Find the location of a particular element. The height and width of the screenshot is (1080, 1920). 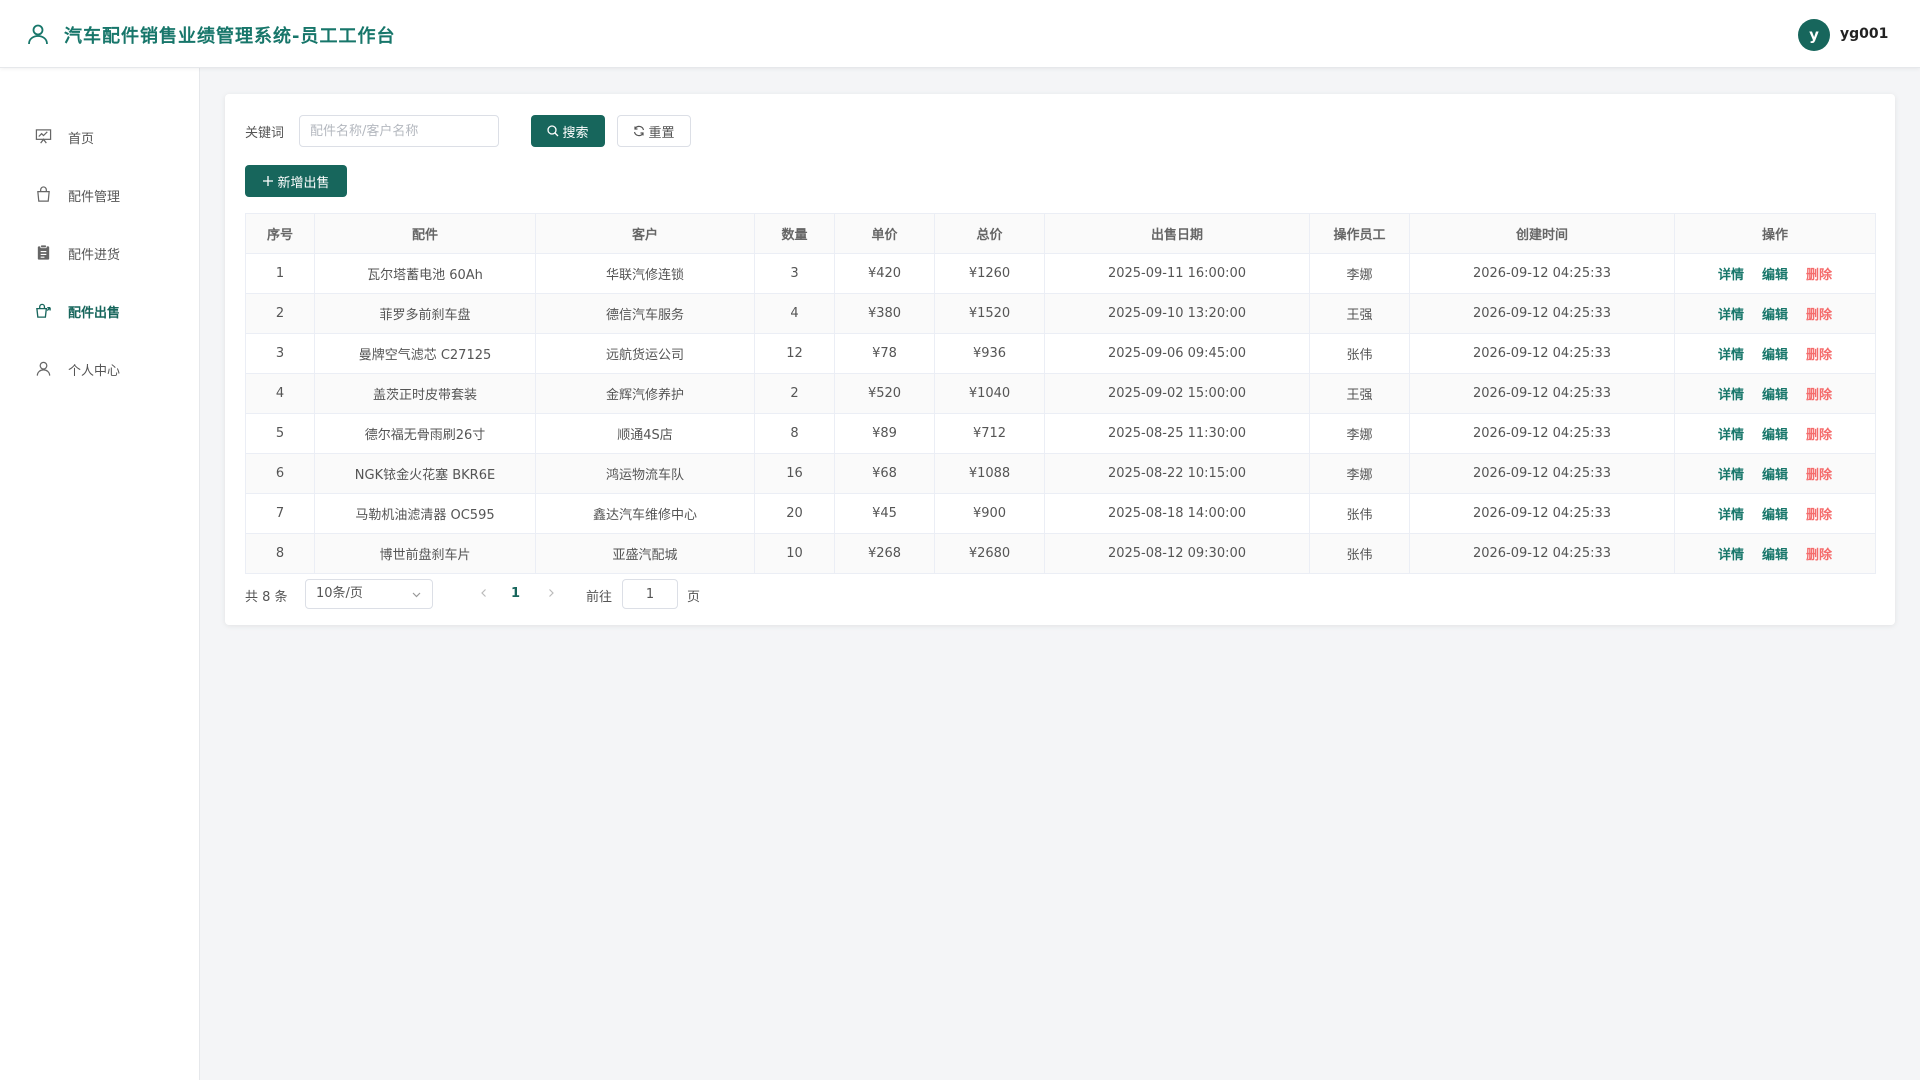

add-sale-button-label: 新增出售 is located at coordinates (303, 183).